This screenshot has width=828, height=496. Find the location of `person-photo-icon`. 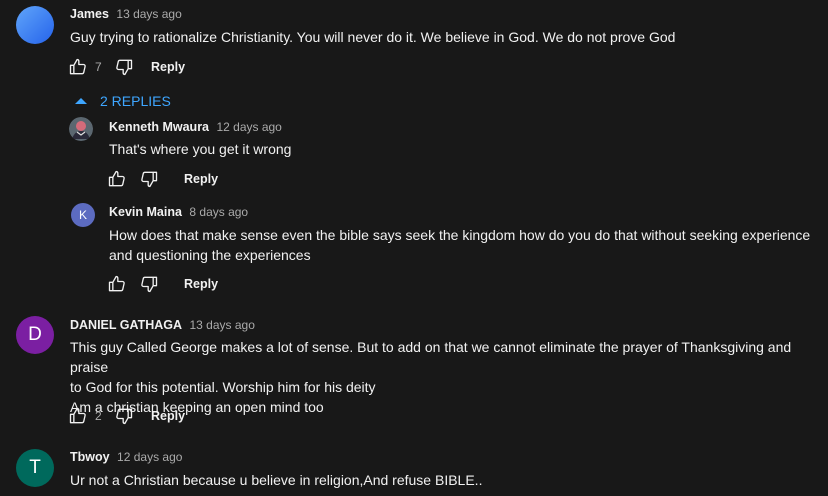

person-photo-icon is located at coordinates (81, 129).